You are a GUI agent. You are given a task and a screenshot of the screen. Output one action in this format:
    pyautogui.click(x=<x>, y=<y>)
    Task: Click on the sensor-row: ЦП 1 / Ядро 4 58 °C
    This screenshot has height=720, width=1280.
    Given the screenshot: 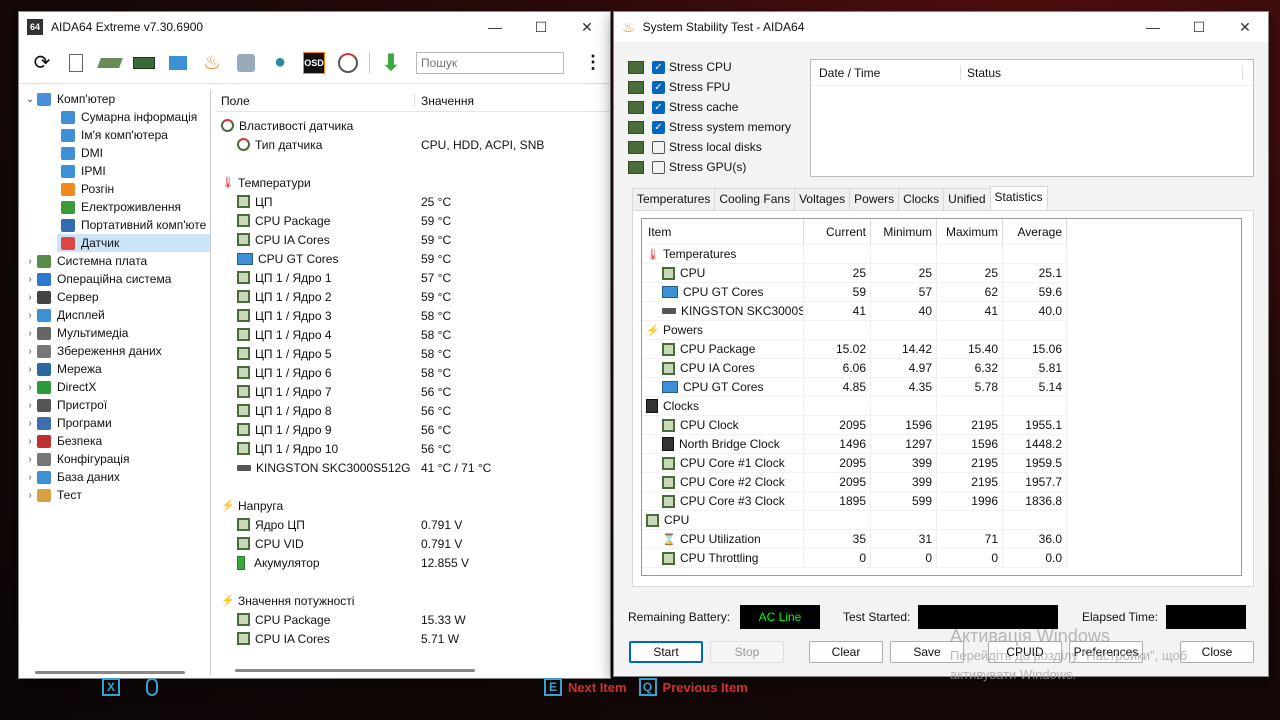 What is the action you would take?
    pyautogui.click(x=412, y=334)
    